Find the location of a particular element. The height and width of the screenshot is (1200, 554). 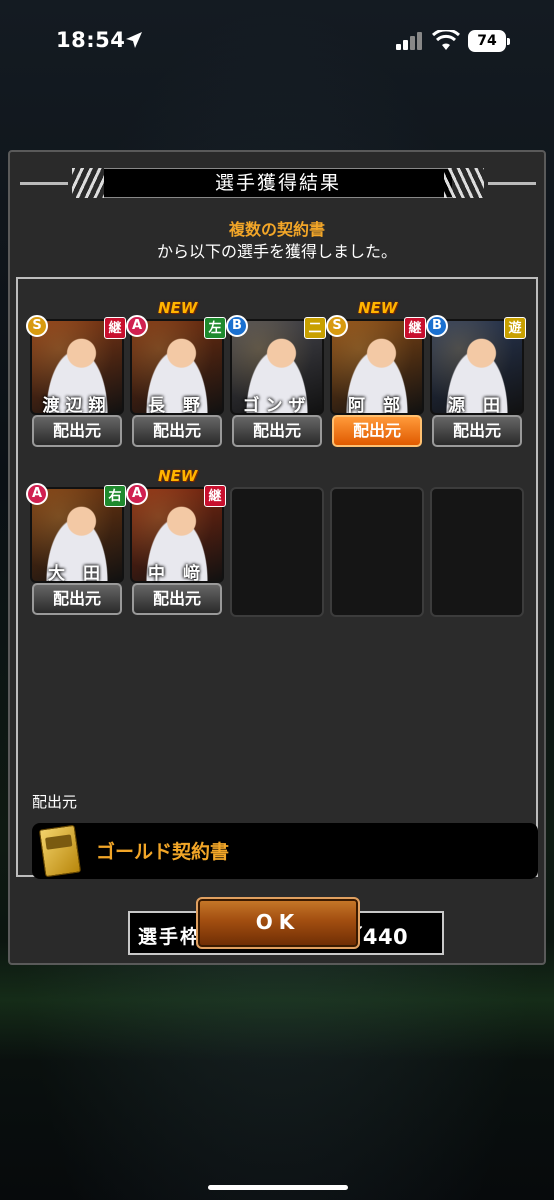

home-indicator is located at coordinates (278, 1187).